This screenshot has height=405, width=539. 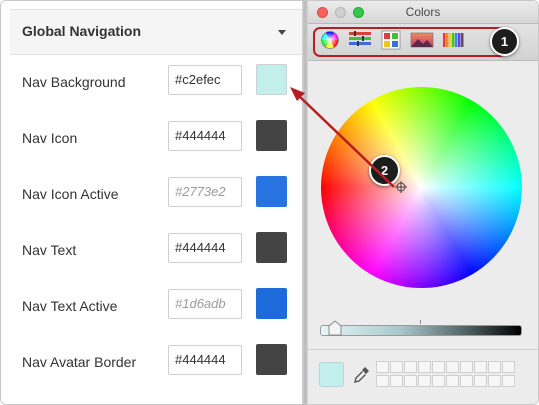 I want to click on crosshair-icon, so click(x=401, y=187).